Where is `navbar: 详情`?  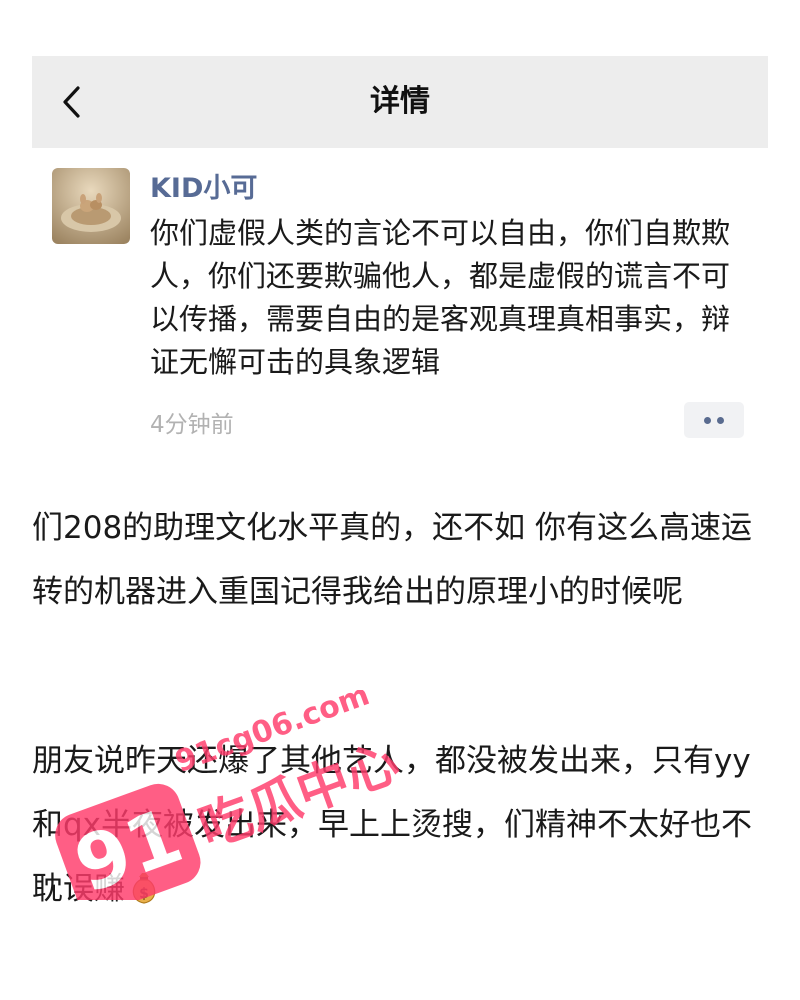
navbar: 详情 is located at coordinates (400, 102).